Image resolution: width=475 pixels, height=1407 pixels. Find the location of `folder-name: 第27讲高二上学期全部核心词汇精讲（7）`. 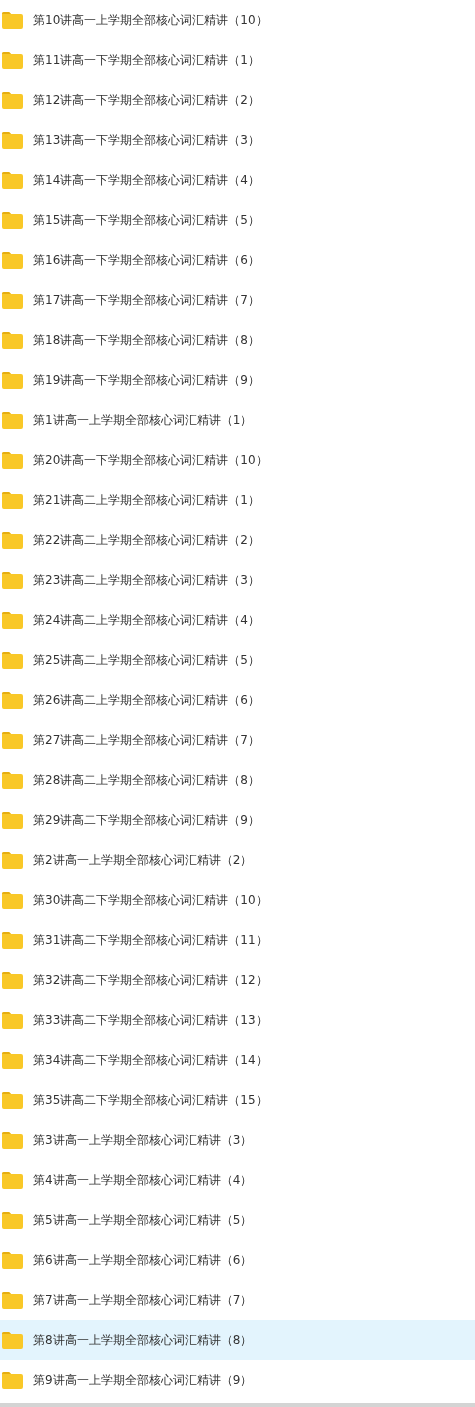

folder-name: 第27讲高二上学期全部核心词汇精讲（7） is located at coordinates (146, 740).